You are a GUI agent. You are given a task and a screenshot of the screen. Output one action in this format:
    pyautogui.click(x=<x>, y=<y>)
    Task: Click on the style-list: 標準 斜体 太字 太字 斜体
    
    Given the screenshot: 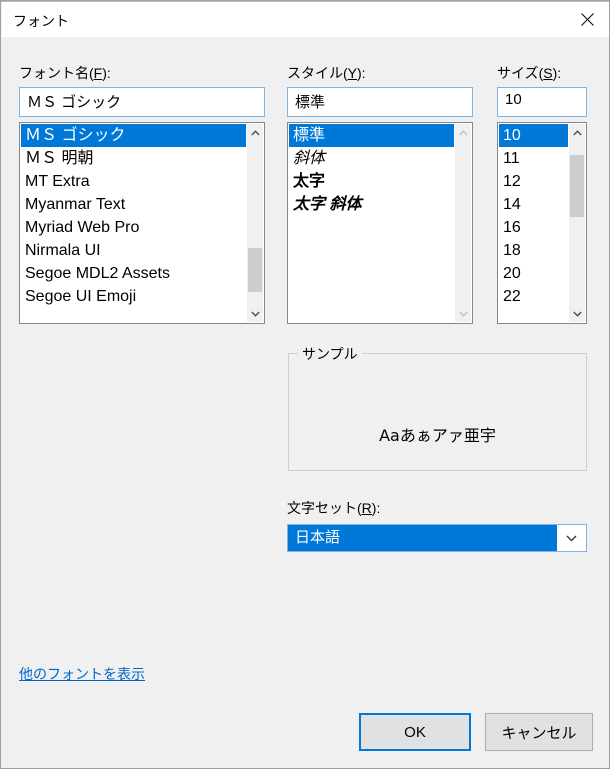 What is the action you would take?
    pyautogui.click(x=380, y=223)
    